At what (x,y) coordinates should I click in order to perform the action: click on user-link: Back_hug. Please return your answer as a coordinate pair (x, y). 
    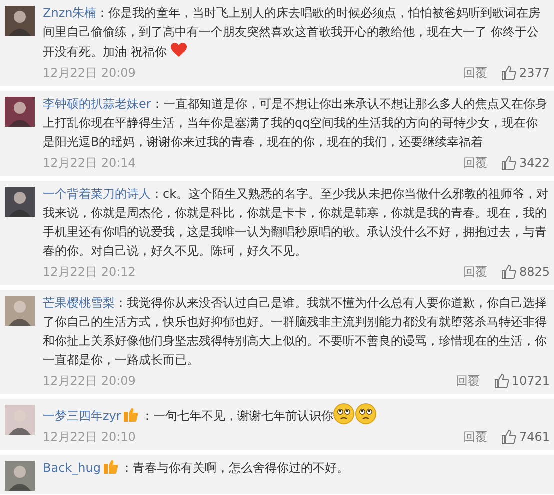
    Looking at the image, I should click on (72, 468).